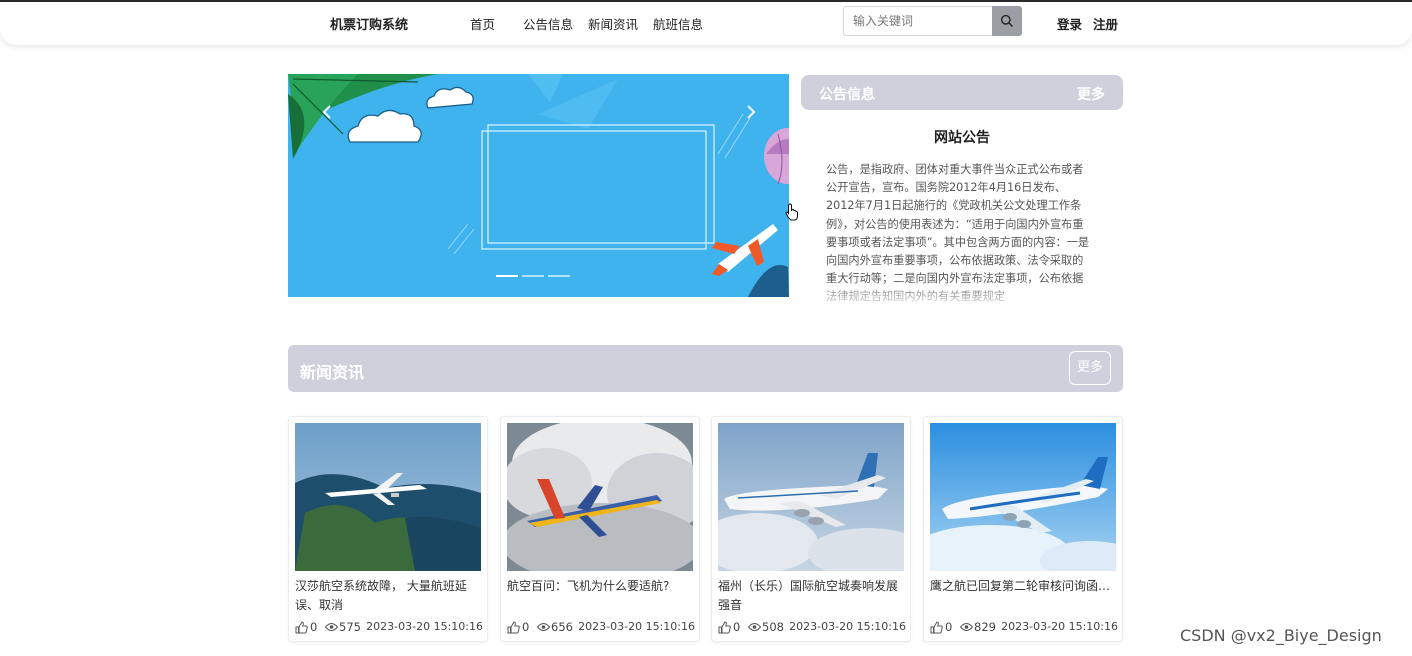 The image size is (1412, 656). I want to click on chevron-left-icon, so click(327, 112).